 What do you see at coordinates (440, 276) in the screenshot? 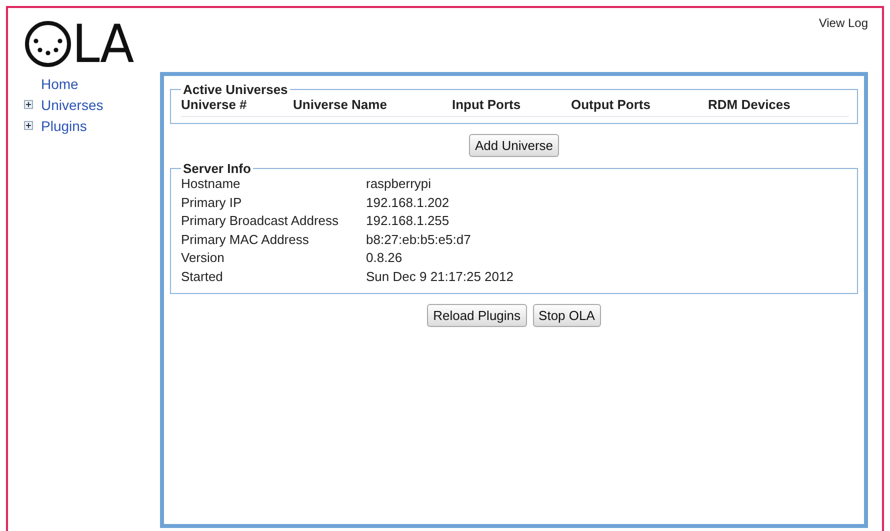
I see `info-value: Sun Dec 9 21:17:25 2012` at bounding box center [440, 276].